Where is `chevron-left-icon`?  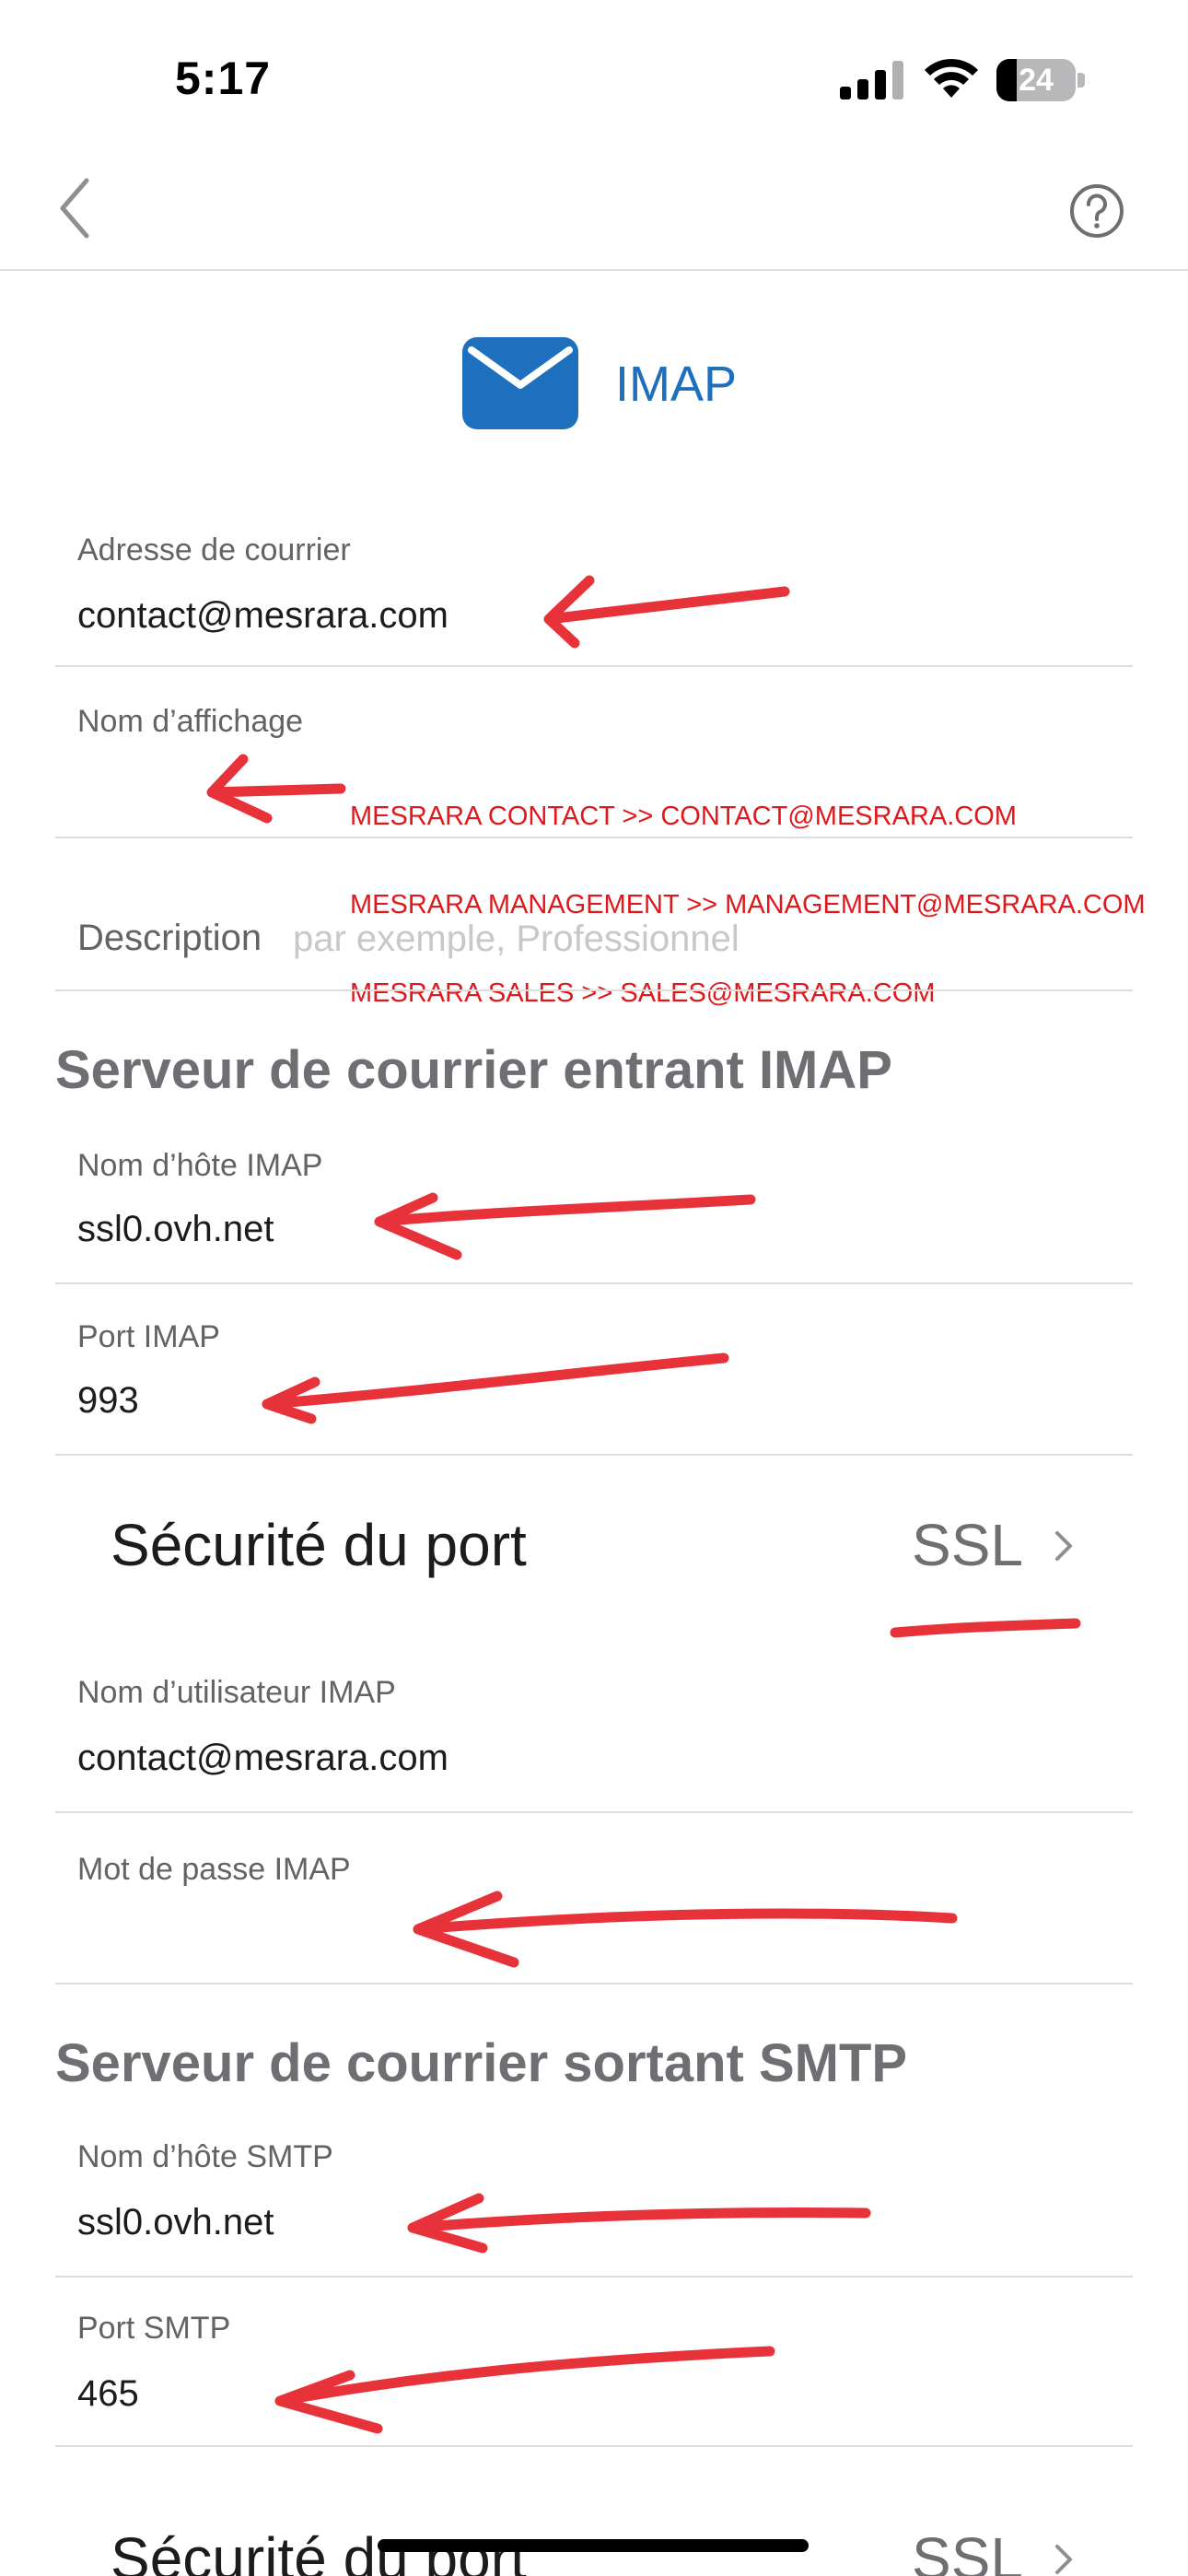 chevron-left-icon is located at coordinates (76, 208).